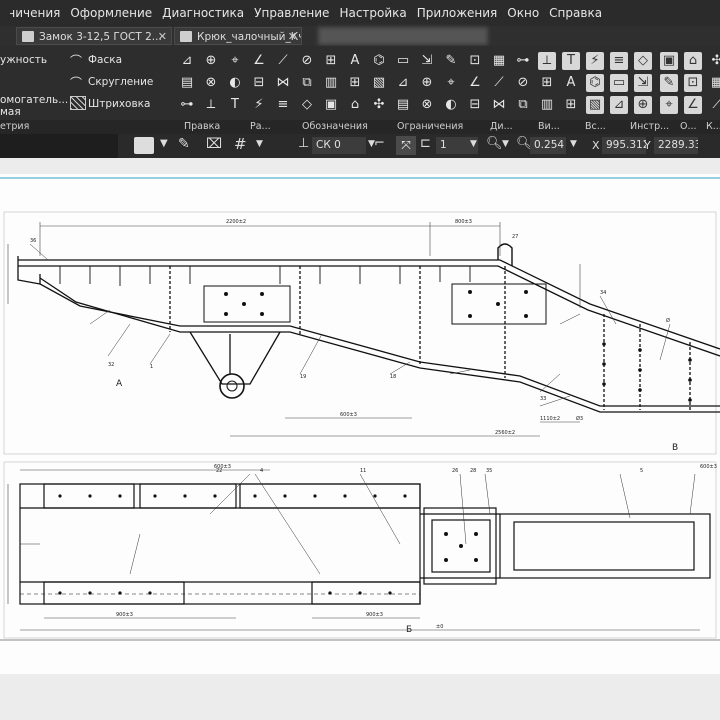  I want to click on ribbon-tool-icon: ⌂, so click(693, 61).